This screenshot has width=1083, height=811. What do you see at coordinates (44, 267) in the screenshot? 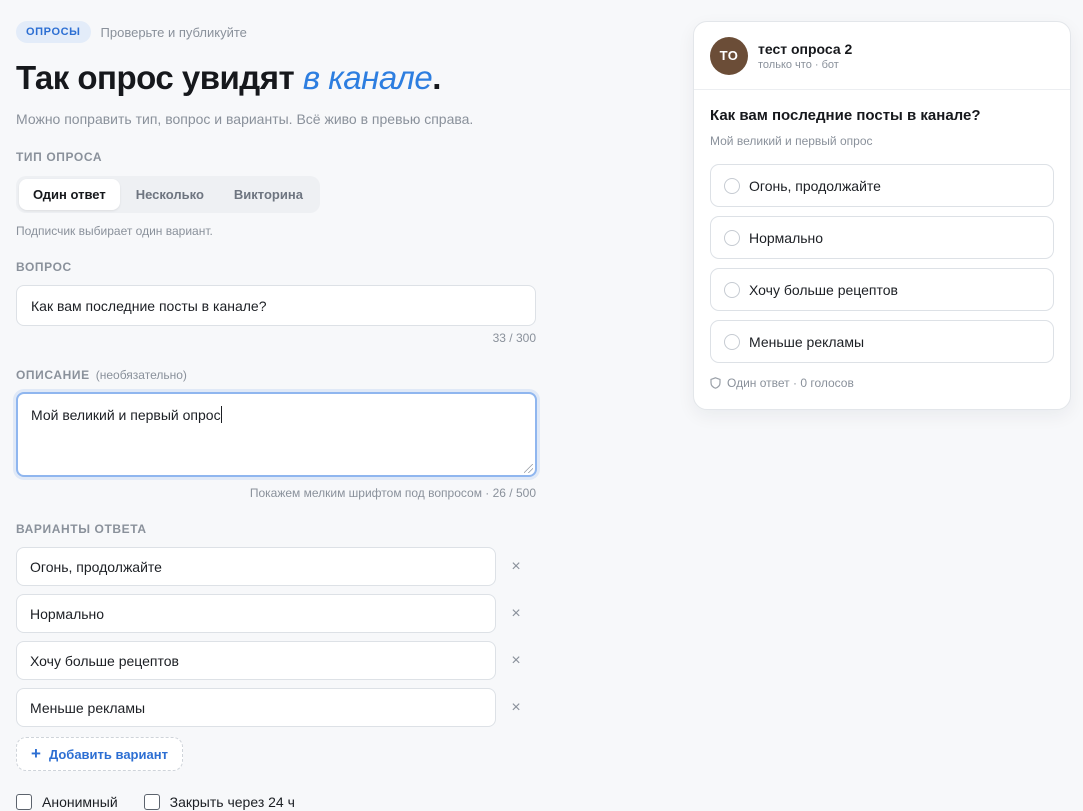
I see `question-label: ВОПРОС` at bounding box center [44, 267].